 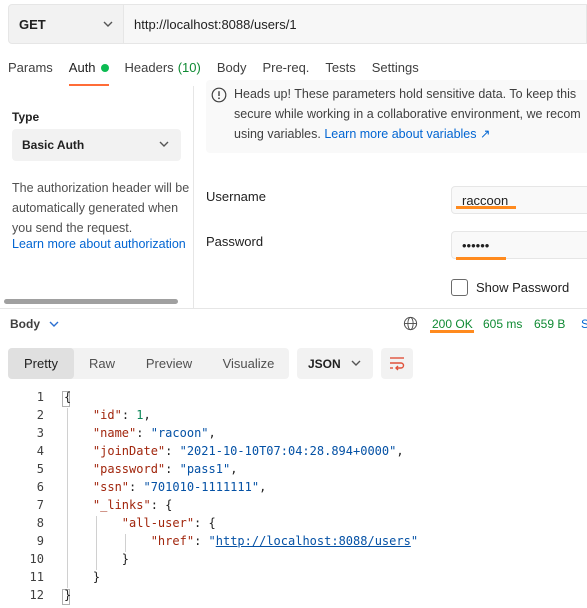 What do you see at coordinates (91, 301) in the screenshot?
I see `horizontal-scrollbar` at bounding box center [91, 301].